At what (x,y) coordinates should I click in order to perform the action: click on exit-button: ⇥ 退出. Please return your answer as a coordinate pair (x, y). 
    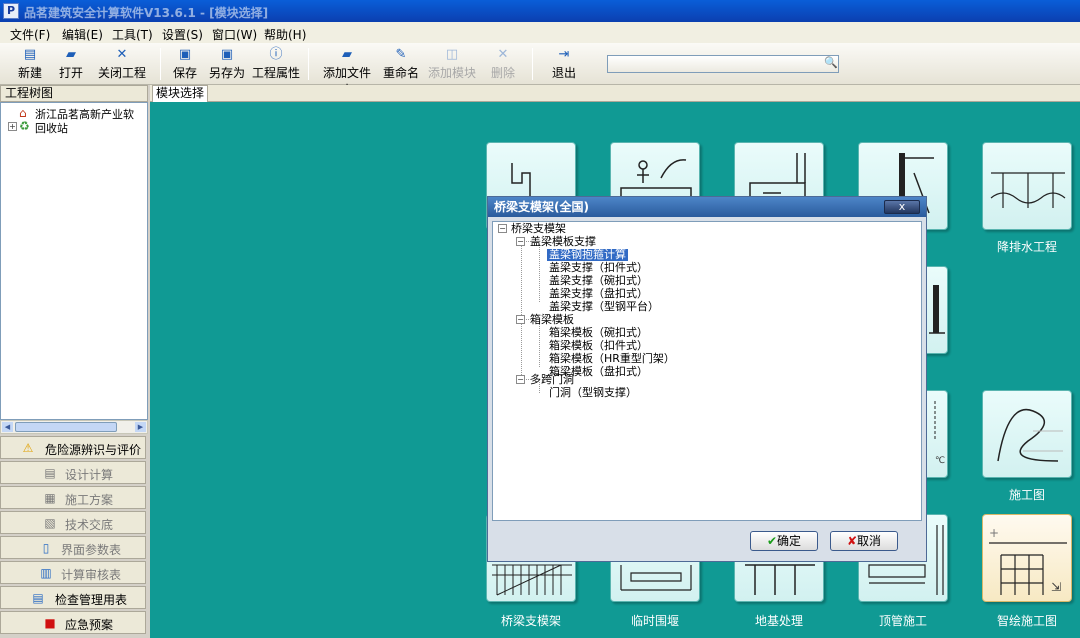
    Looking at the image, I should click on (564, 64).